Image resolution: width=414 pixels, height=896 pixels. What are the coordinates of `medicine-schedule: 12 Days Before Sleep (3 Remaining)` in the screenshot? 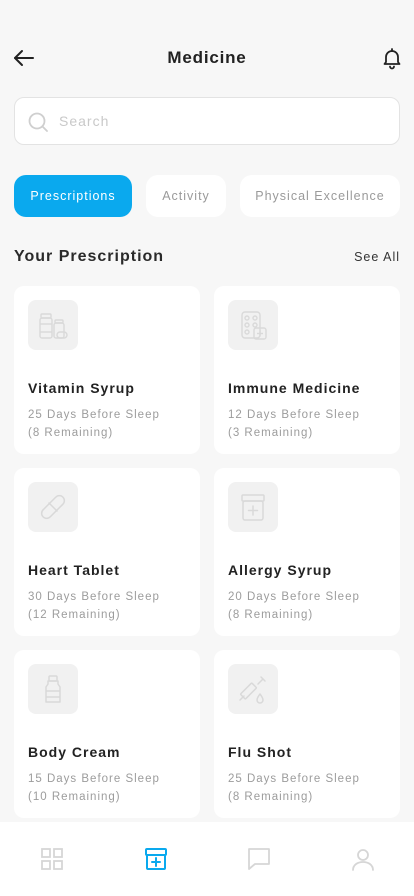 It's located at (294, 424).